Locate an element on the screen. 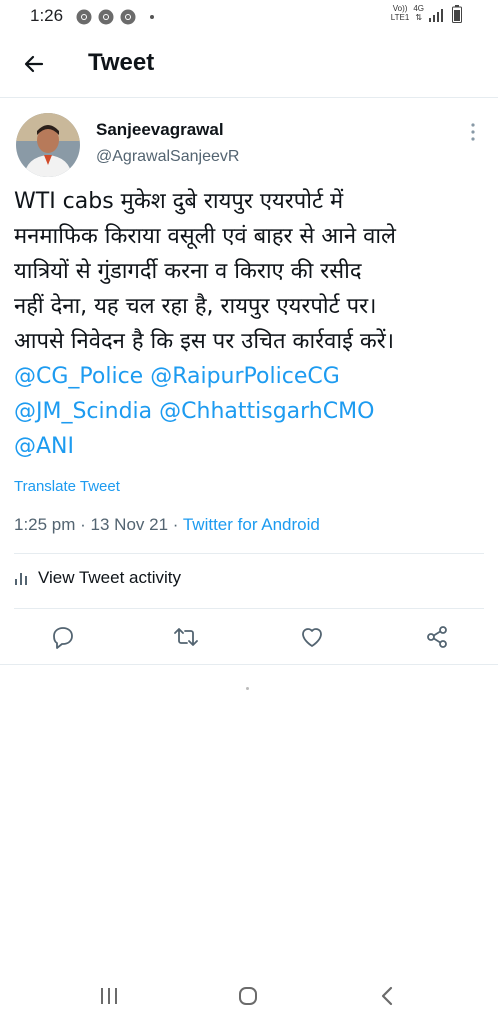 This screenshot has width=498, height=1024. signal-icon is located at coordinates (436, 15).